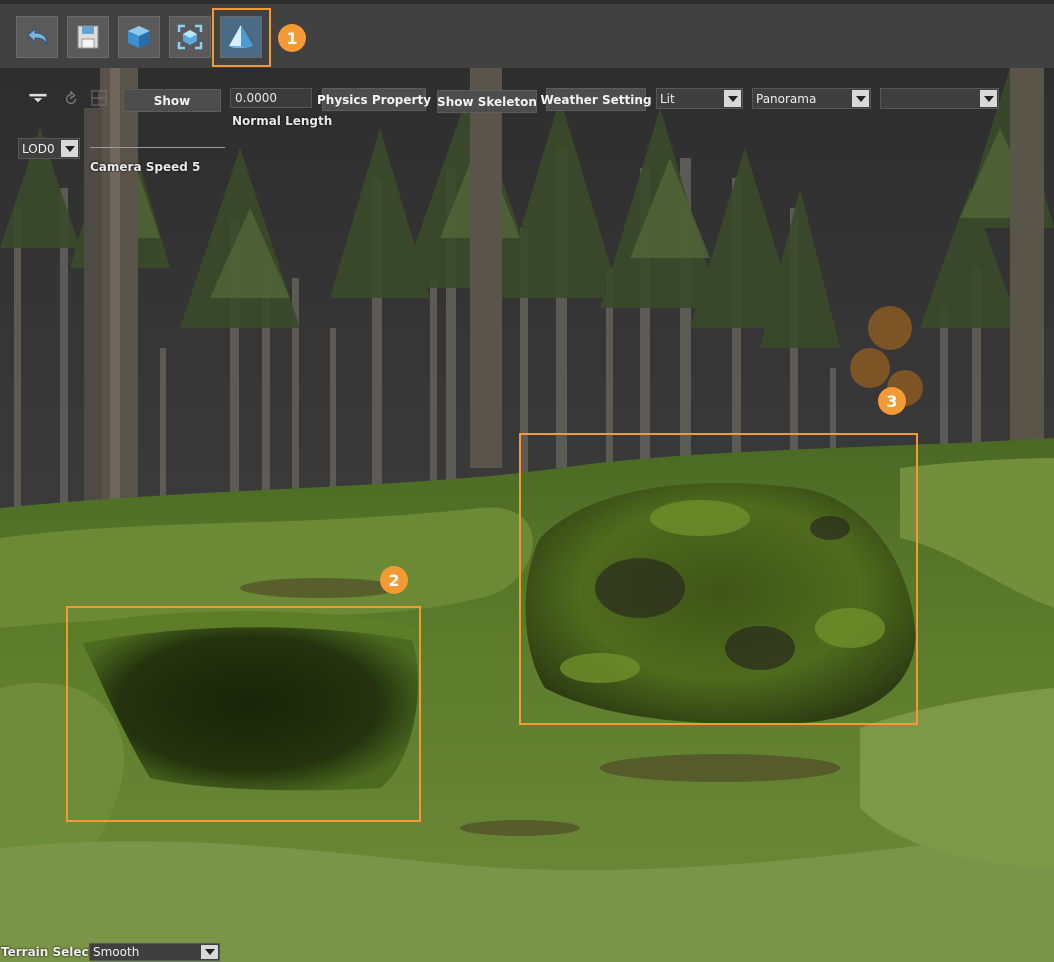 This screenshot has height=962, width=1054. I want to click on pit-highlight, so click(243, 714).